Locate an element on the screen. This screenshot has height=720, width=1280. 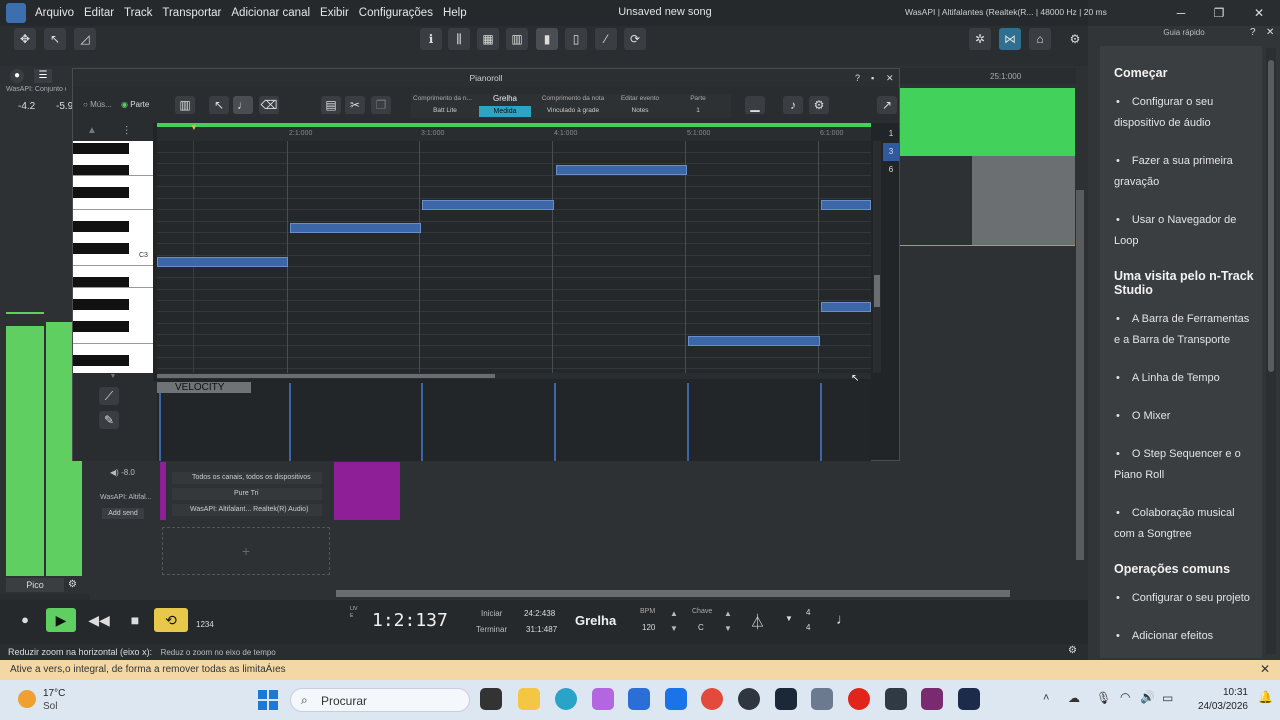
timeline-ruler is located at coordinates (988, 76).